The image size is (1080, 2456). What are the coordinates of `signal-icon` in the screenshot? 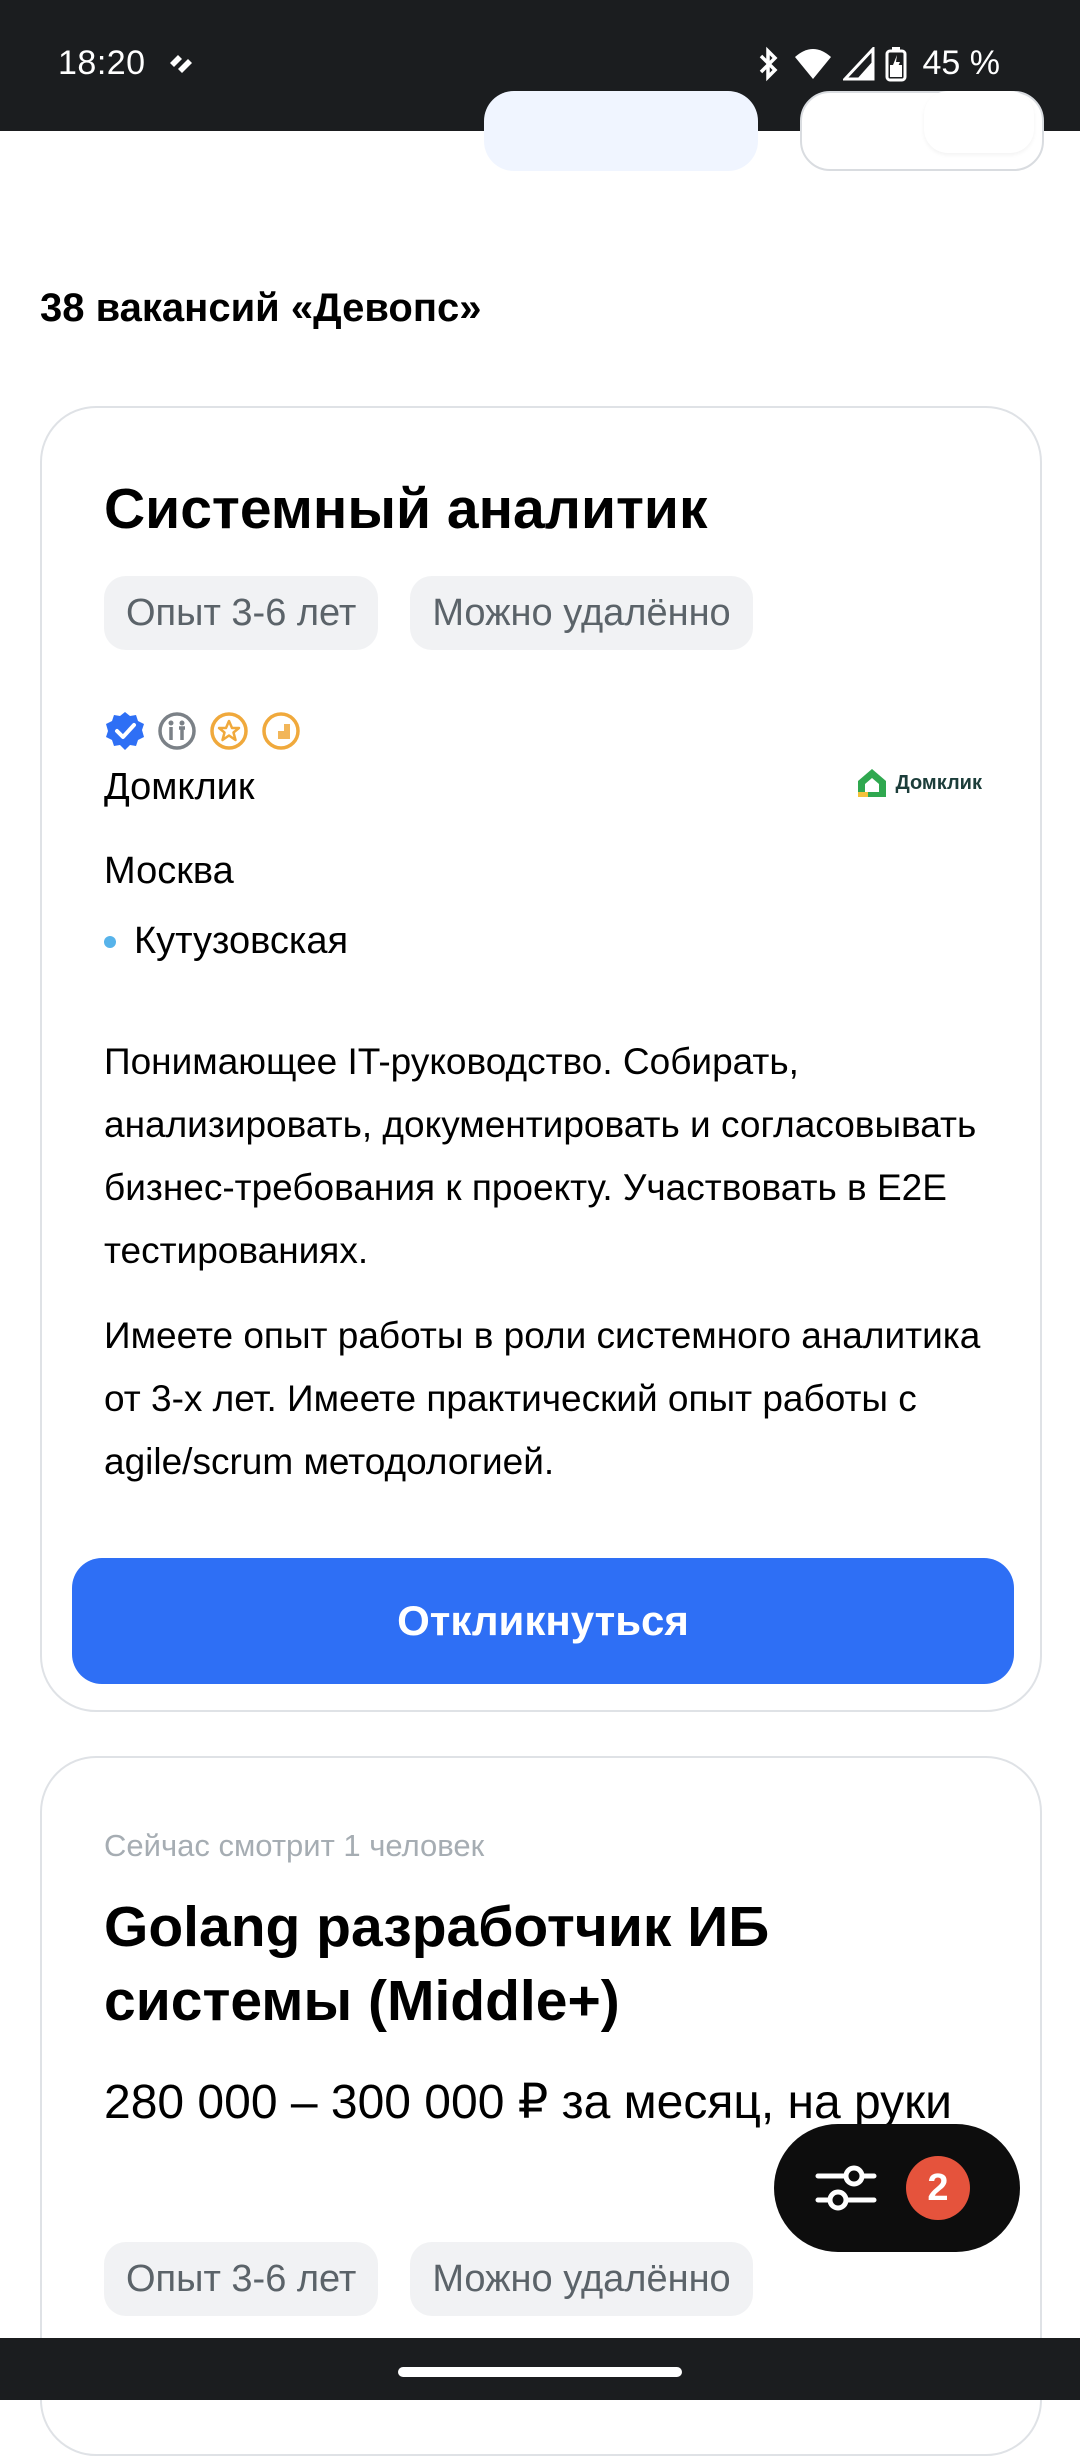 It's located at (858, 63).